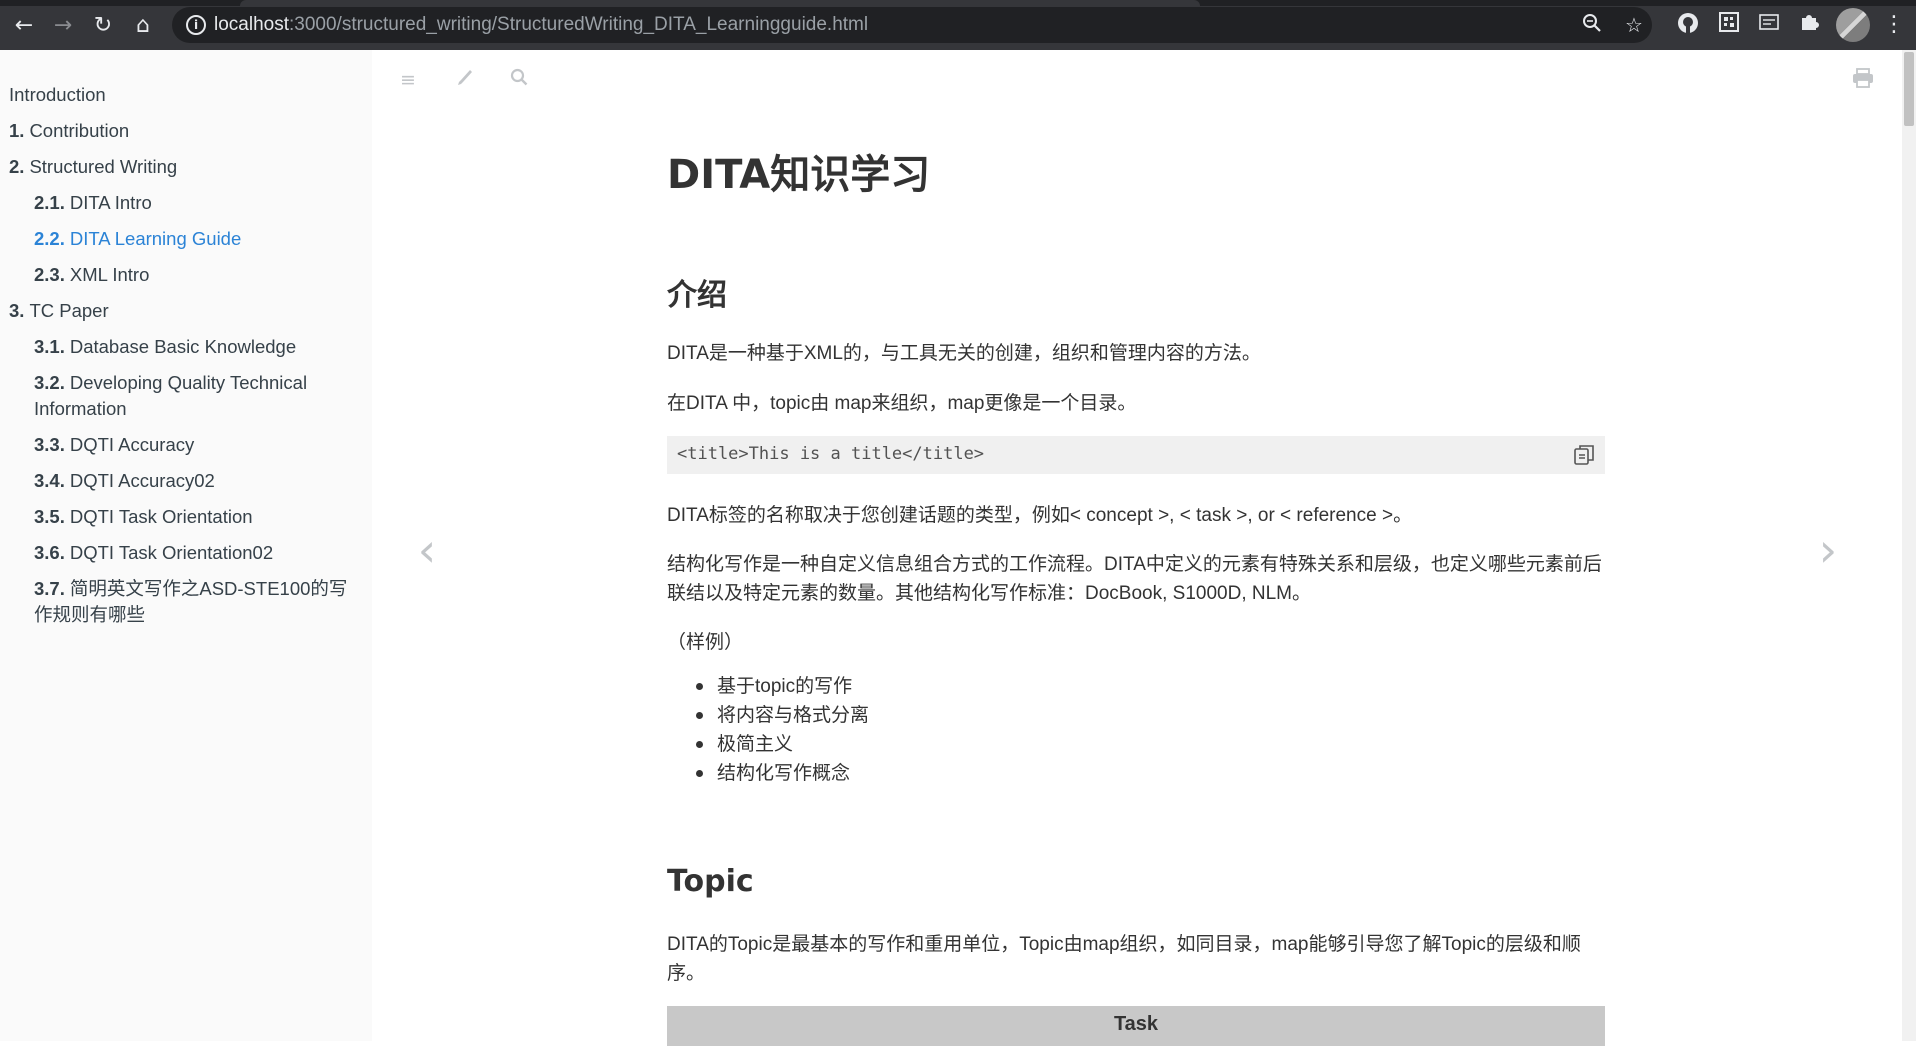 The width and height of the screenshot is (1916, 1046). What do you see at coordinates (1769, 25) in the screenshot?
I see `reader-icon` at bounding box center [1769, 25].